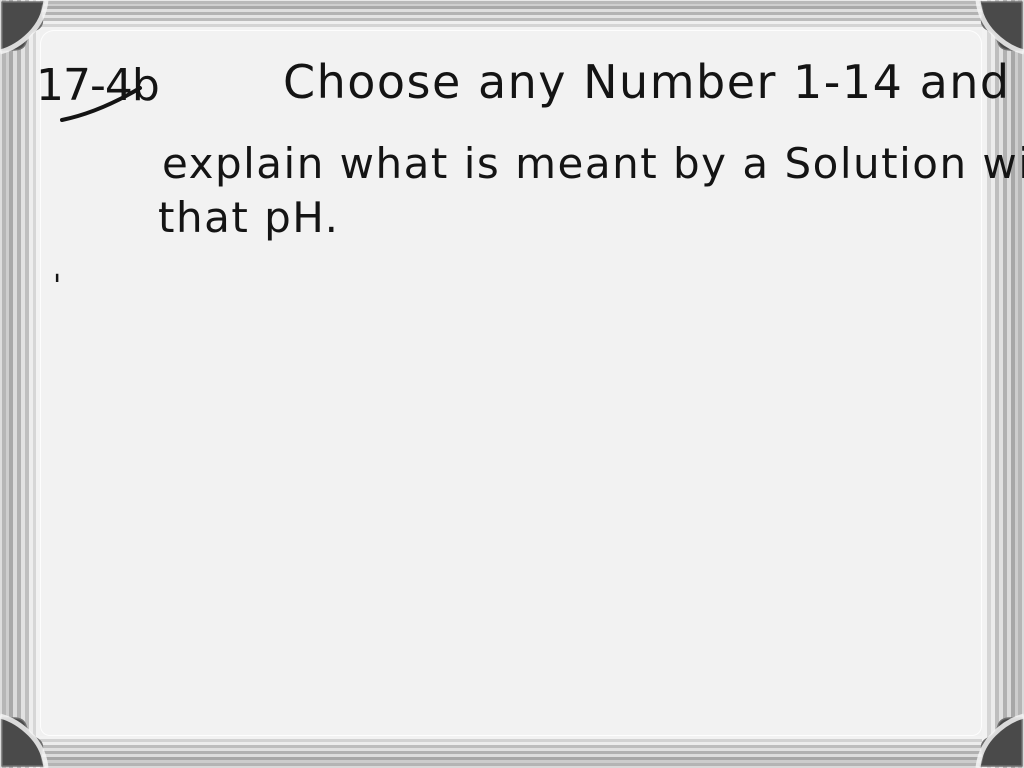  I want to click on corner-clamp-top-left, so click(29, 29).